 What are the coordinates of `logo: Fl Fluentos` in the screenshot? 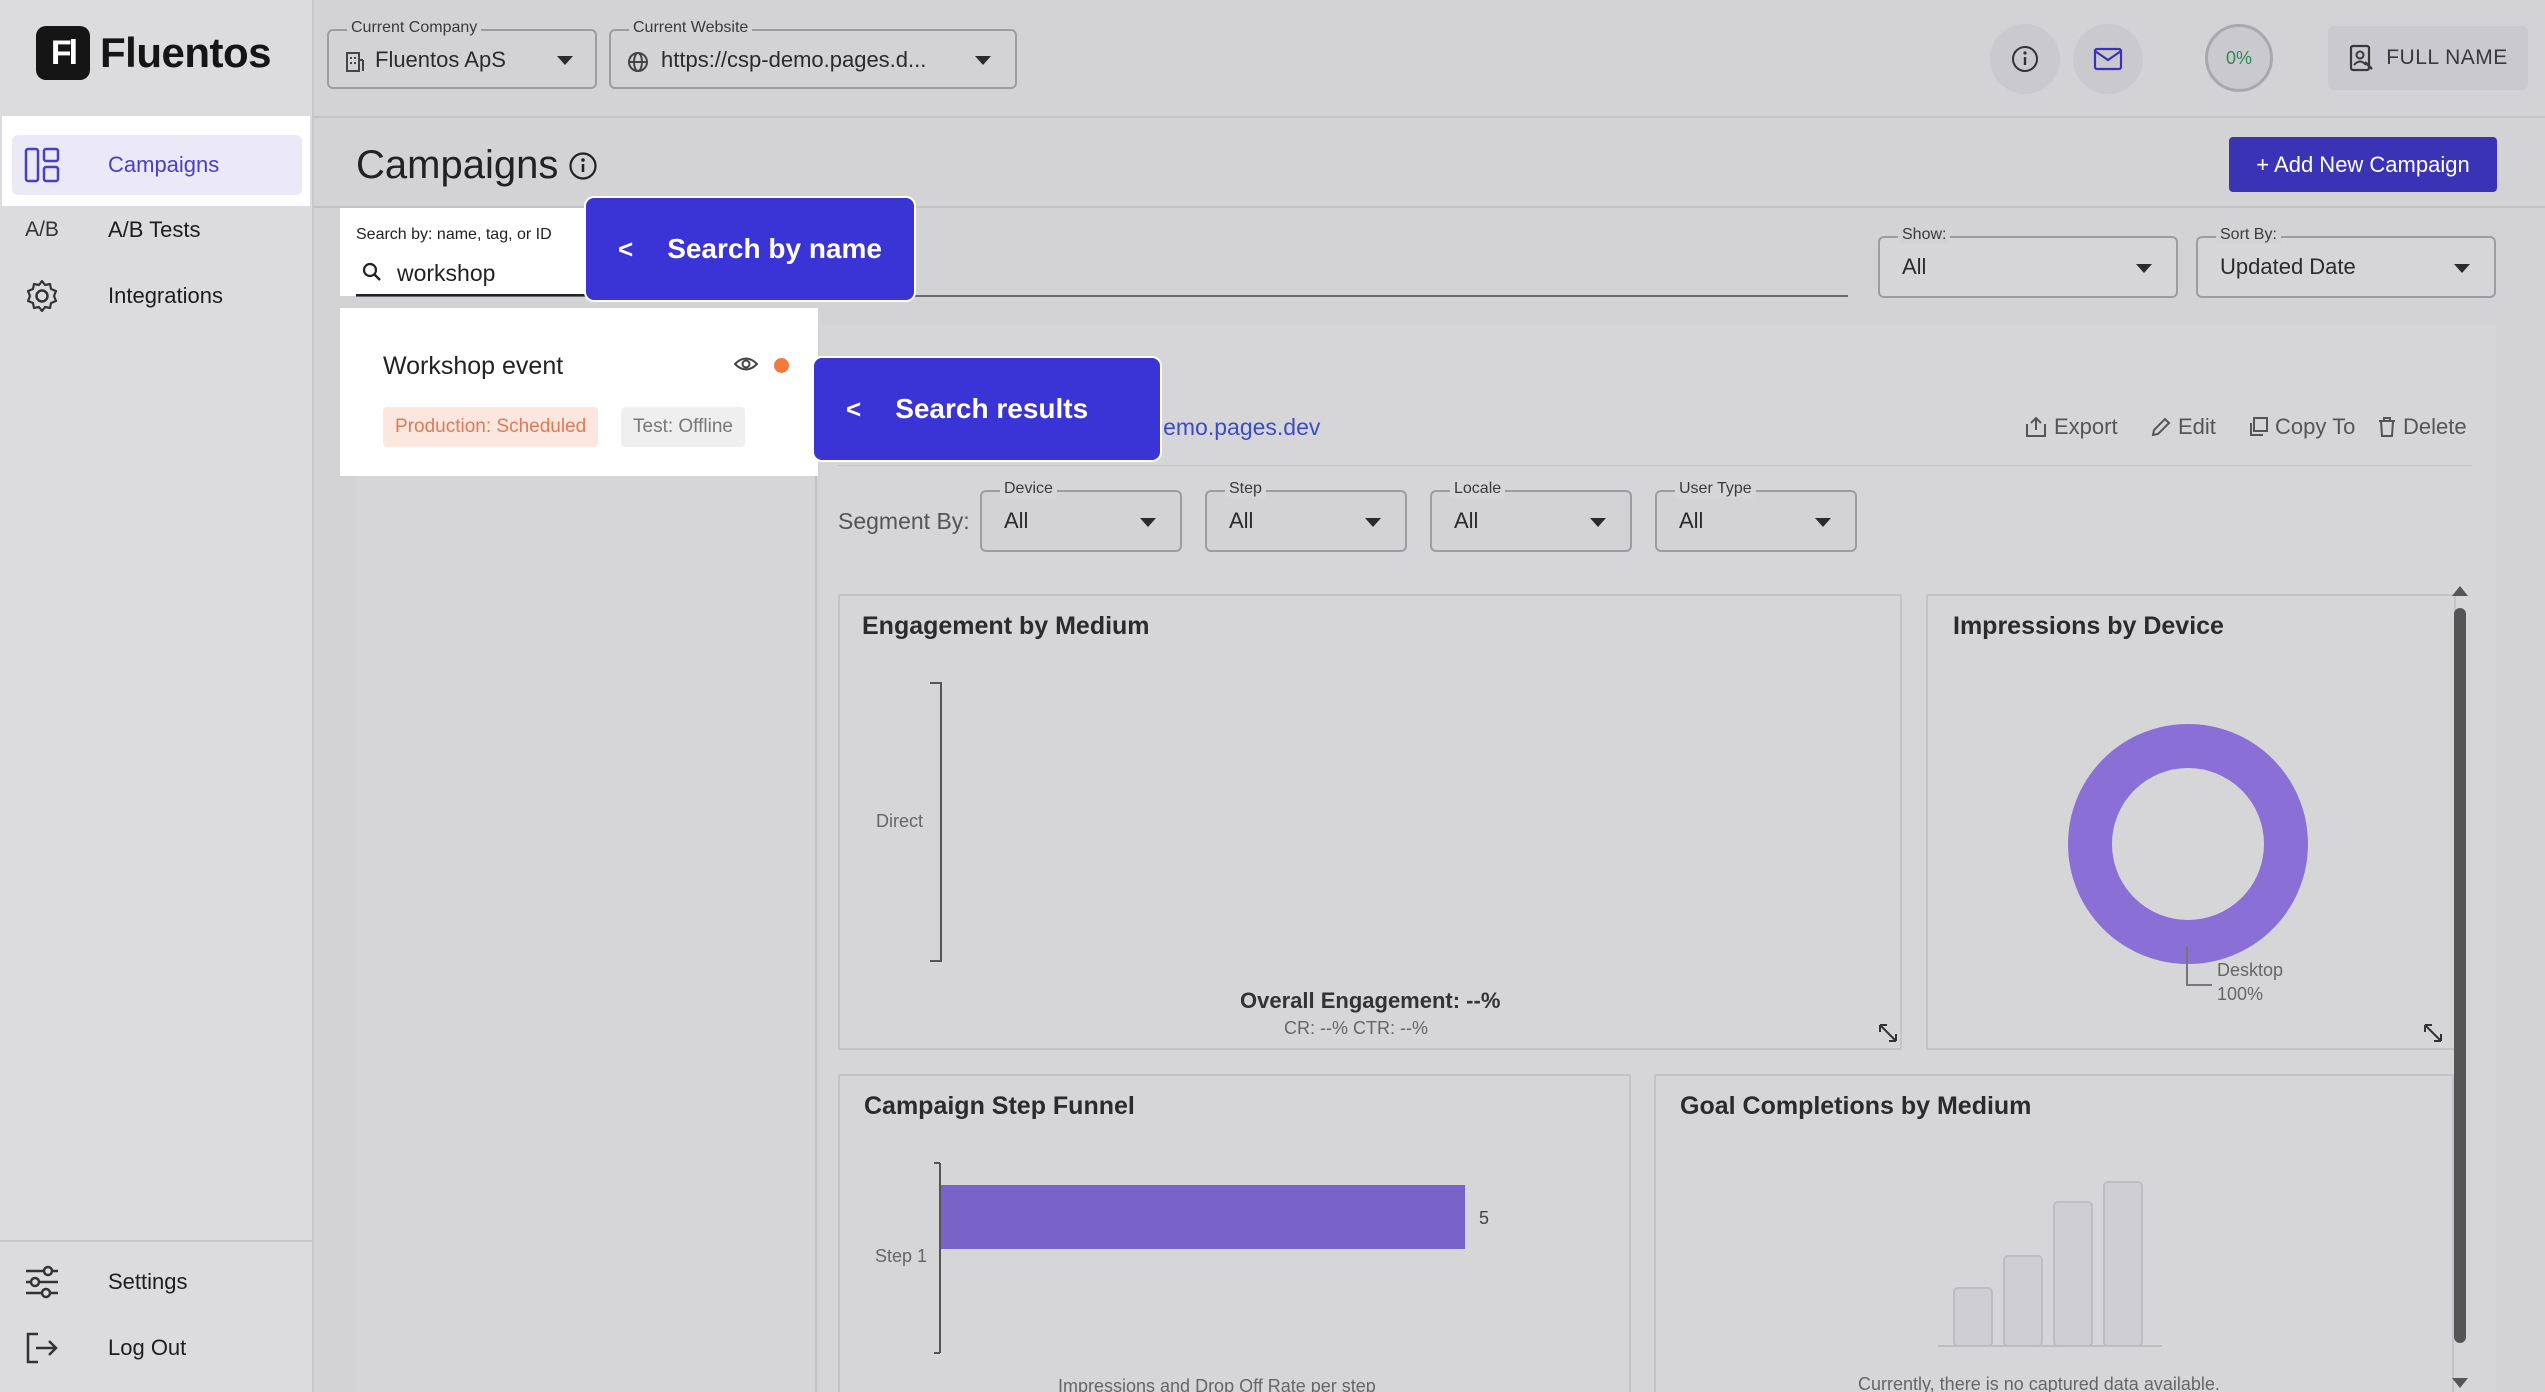 It's located at (154, 53).